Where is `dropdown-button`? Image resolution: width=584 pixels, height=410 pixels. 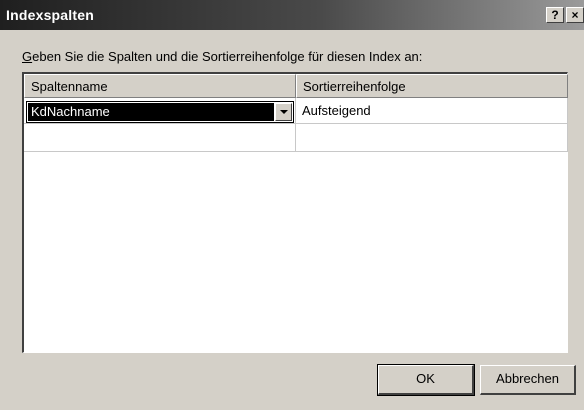
dropdown-button is located at coordinates (283, 112).